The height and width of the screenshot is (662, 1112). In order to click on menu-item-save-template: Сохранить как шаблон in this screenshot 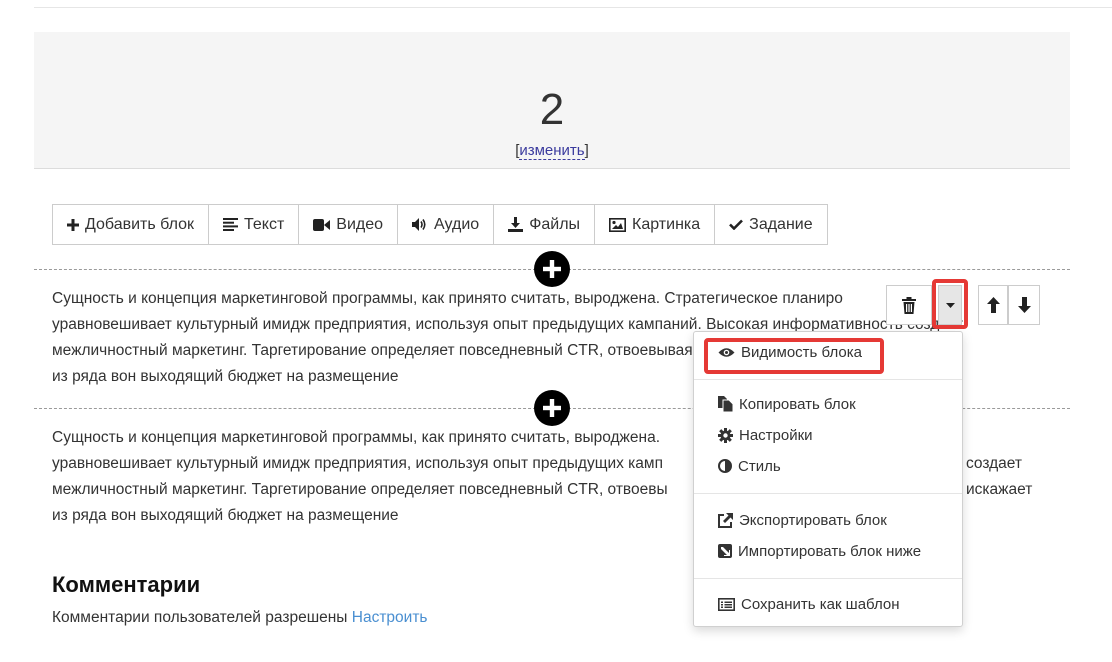, I will do `click(809, 604)`.